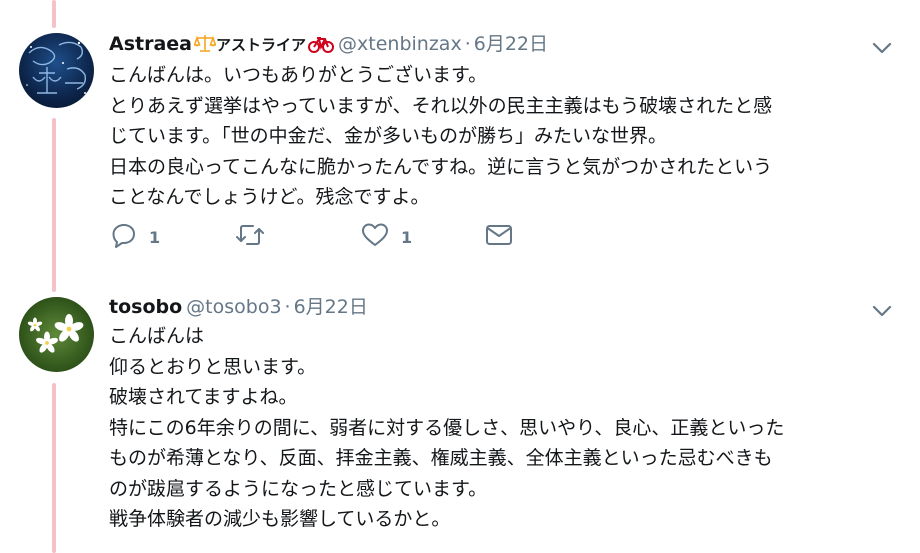 This screenshot has width=920, height=553. Describe the element at coordinates (213, 366) in the screenshot. I see `tweet-line: 仰るとおりと思います。` at that location.